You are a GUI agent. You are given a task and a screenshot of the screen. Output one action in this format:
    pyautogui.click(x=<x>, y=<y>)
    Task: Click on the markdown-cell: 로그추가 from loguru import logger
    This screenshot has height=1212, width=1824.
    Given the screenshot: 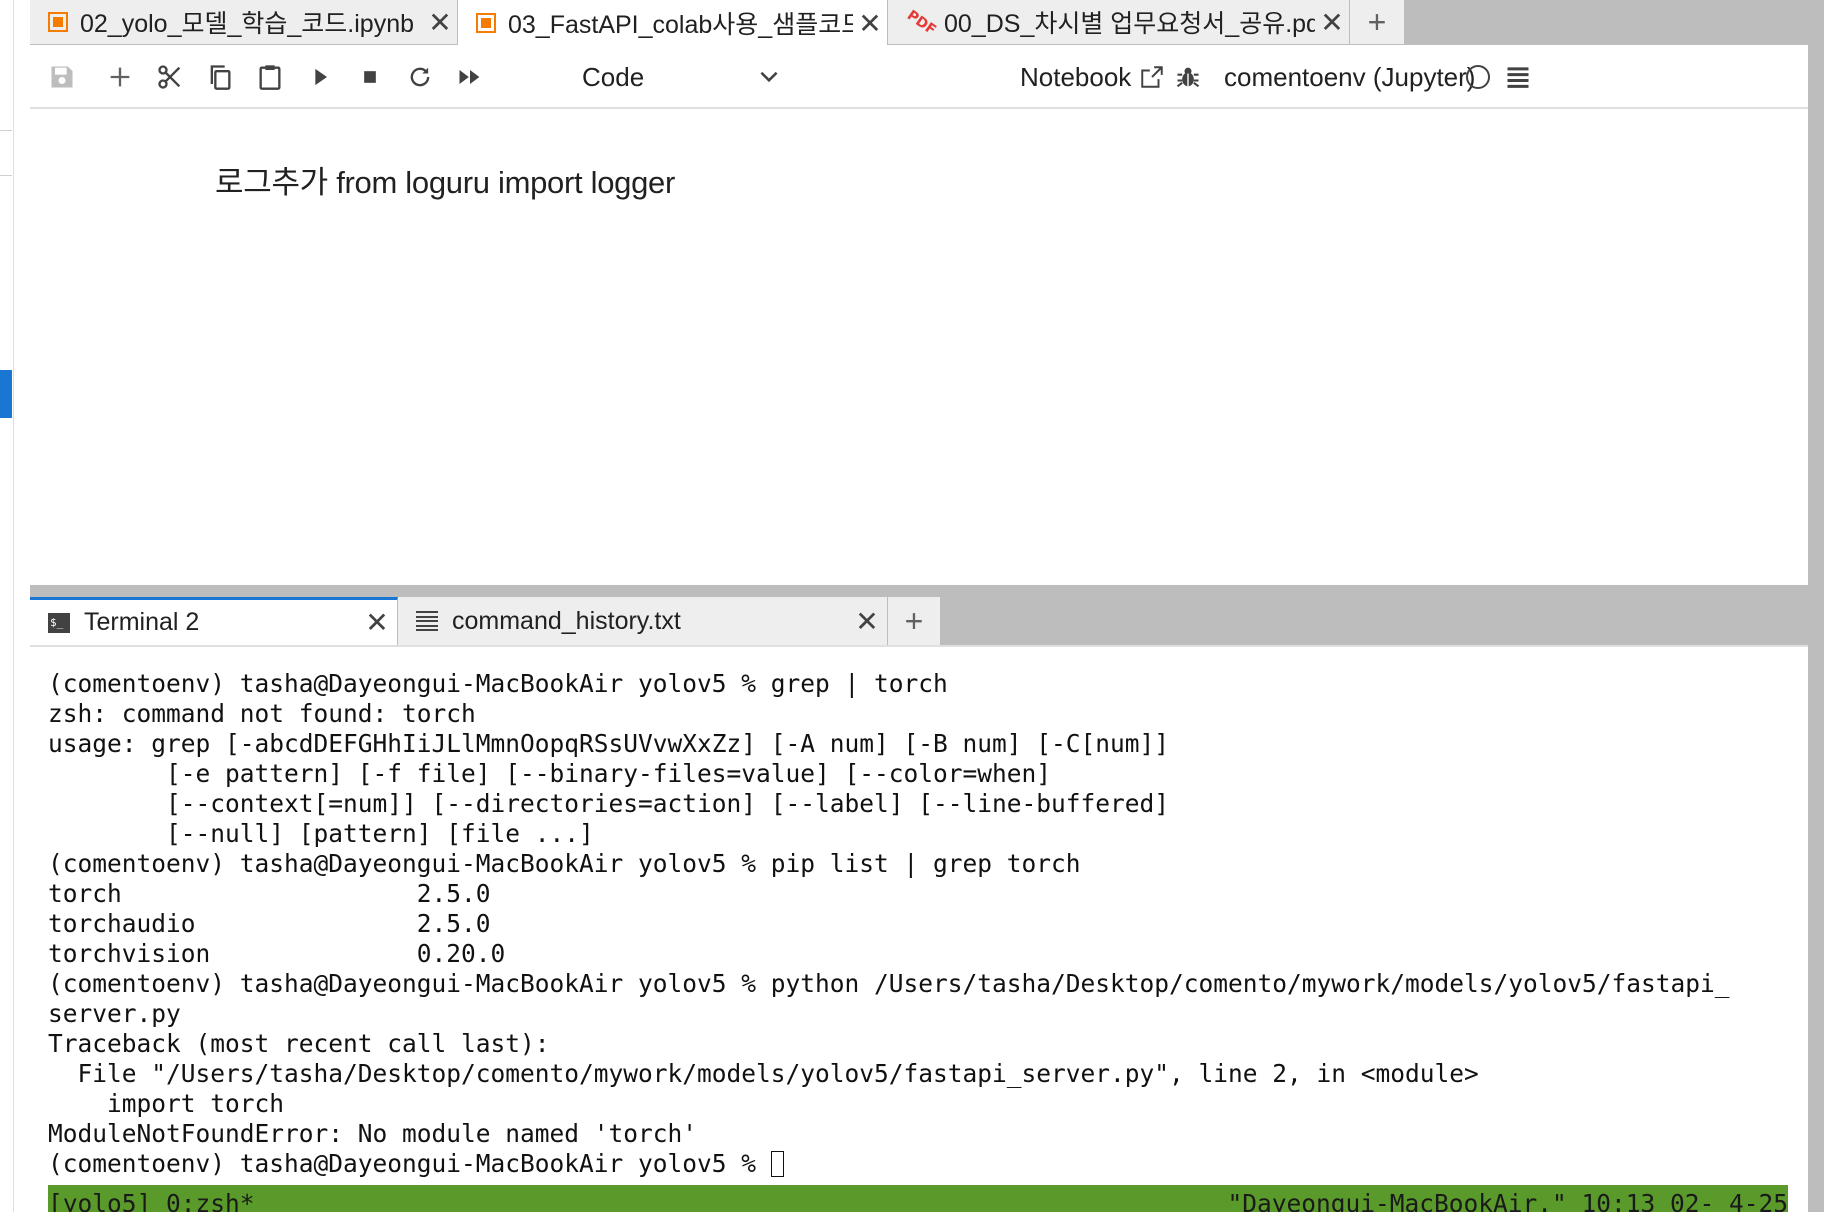 What is the action you would take?
    pyautogui.click(x=445, y=179)
    